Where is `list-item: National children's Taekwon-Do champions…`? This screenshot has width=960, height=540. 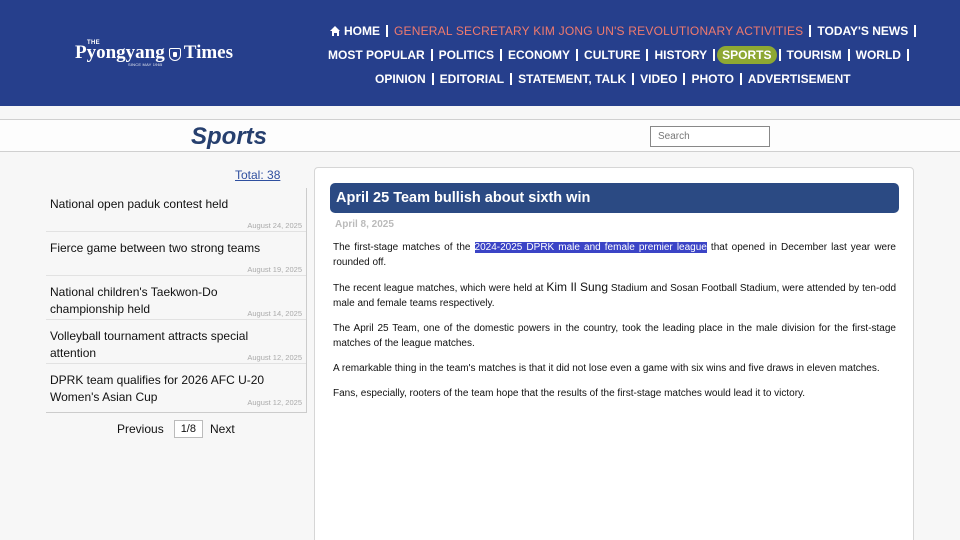
list-item: National children's Taekwon-Do champions… is located at coordinates (176, 298).